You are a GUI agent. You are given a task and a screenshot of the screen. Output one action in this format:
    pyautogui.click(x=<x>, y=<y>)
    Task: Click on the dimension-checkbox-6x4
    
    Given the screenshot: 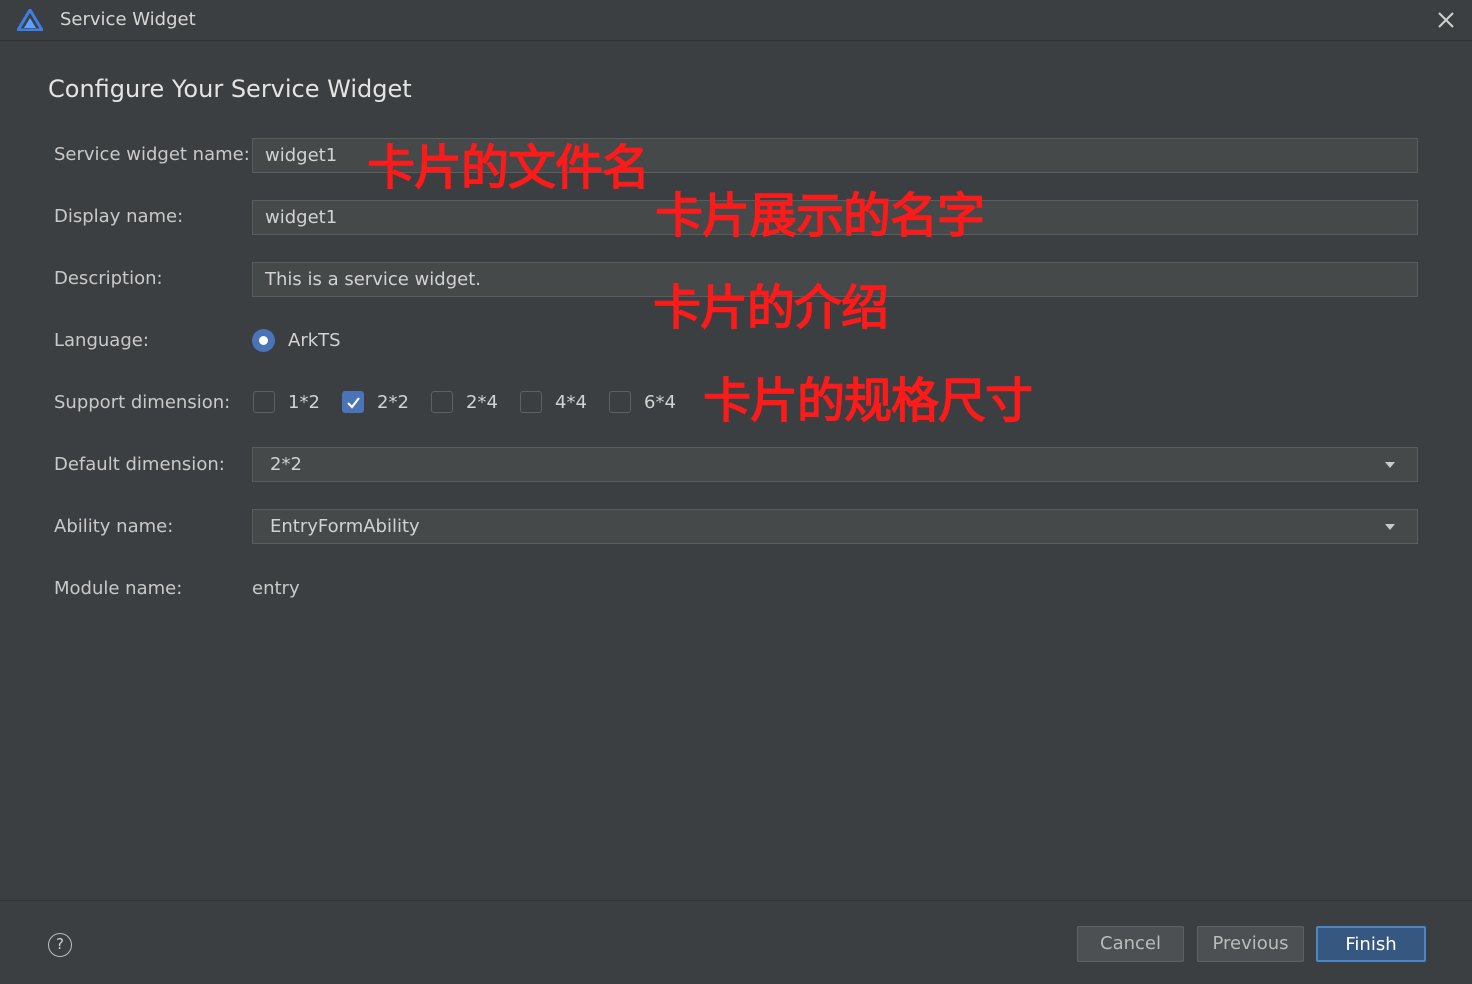 What is the action you would take?
    pyautogui.click(x=620, y=402)
    